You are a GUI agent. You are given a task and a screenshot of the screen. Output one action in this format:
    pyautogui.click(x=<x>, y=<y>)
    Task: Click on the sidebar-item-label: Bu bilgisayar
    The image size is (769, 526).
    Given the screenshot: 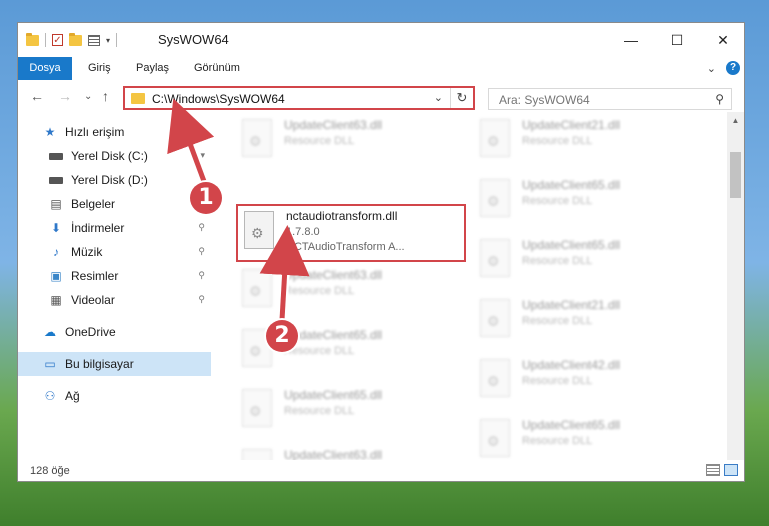 What is the action you would take?
    pyautogui.click(x=99, y=364)
    